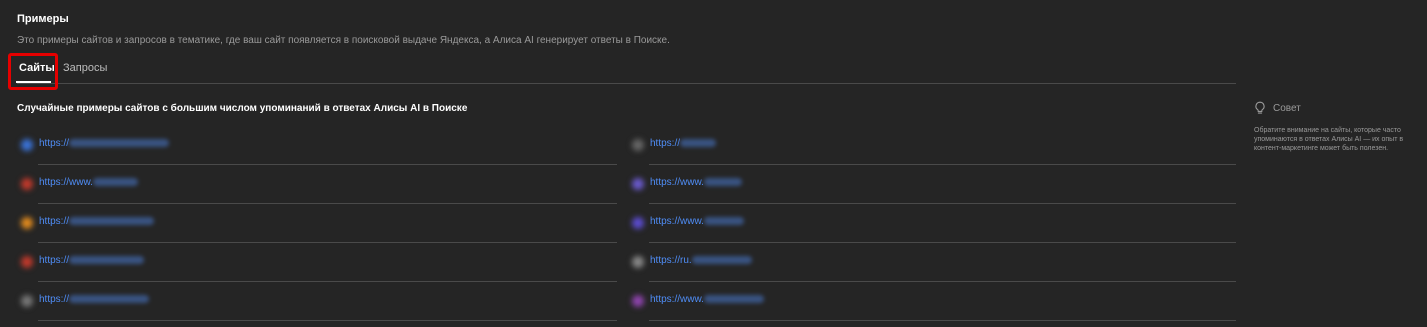 This screenshot has height=327, width=1427. Describe the element at coordinates (33, 71) in the screenshot. I see `highlight-box` at that location.